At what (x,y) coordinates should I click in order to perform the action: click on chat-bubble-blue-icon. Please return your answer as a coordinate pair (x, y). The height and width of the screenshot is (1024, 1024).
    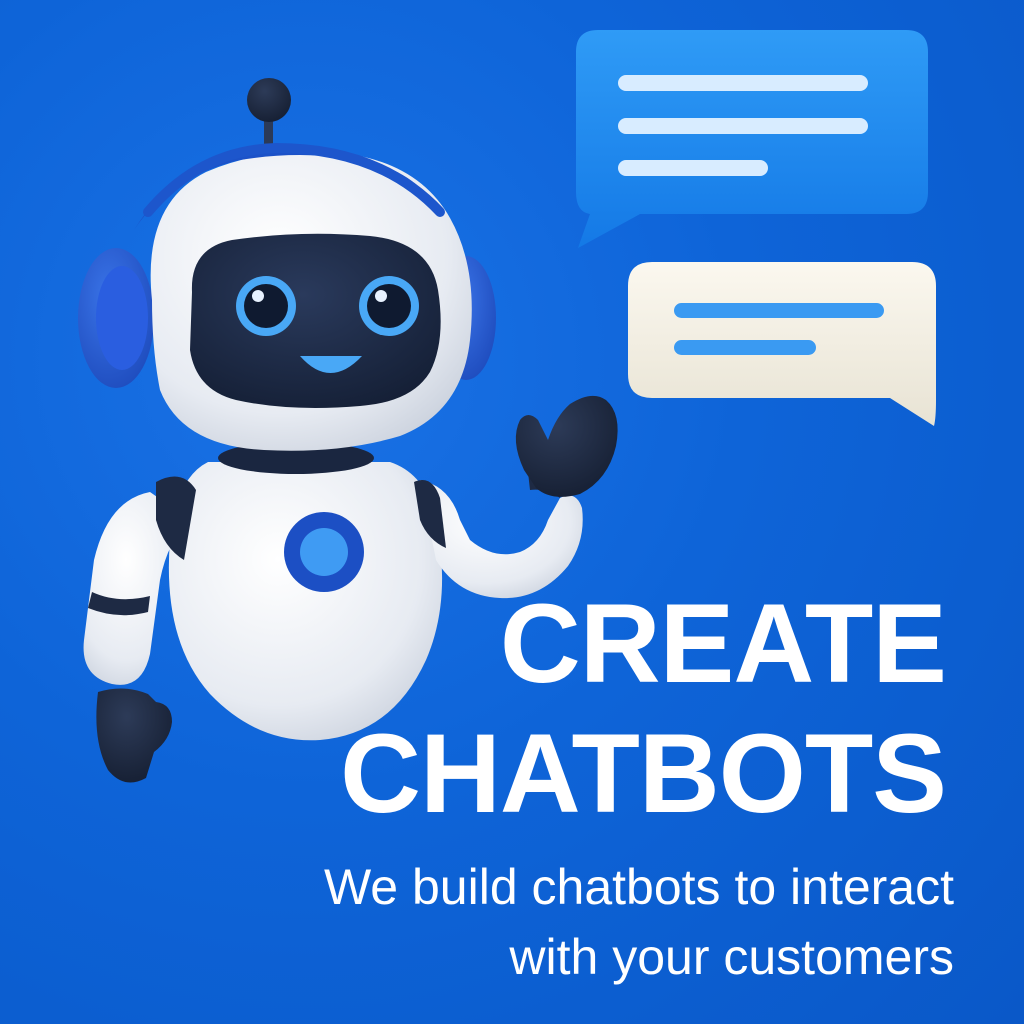
    Looking at the image, I should click on (752, 139).